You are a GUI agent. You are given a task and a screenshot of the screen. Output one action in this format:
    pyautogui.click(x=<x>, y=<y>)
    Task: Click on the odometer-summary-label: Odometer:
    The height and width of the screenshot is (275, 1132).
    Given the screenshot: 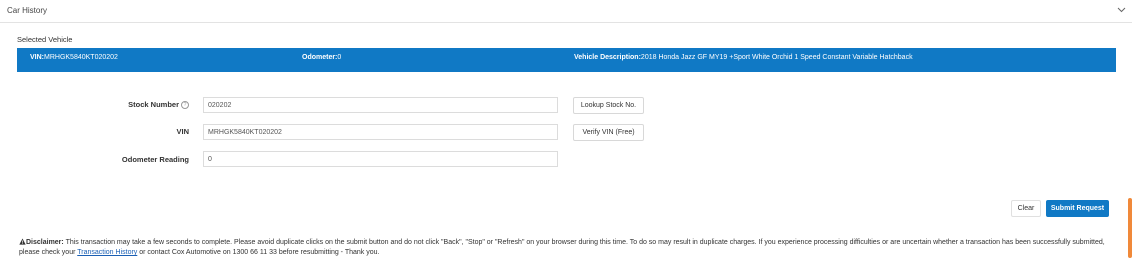 What is the action you would take?
    pyautogui.click(x=320, y=57)
    